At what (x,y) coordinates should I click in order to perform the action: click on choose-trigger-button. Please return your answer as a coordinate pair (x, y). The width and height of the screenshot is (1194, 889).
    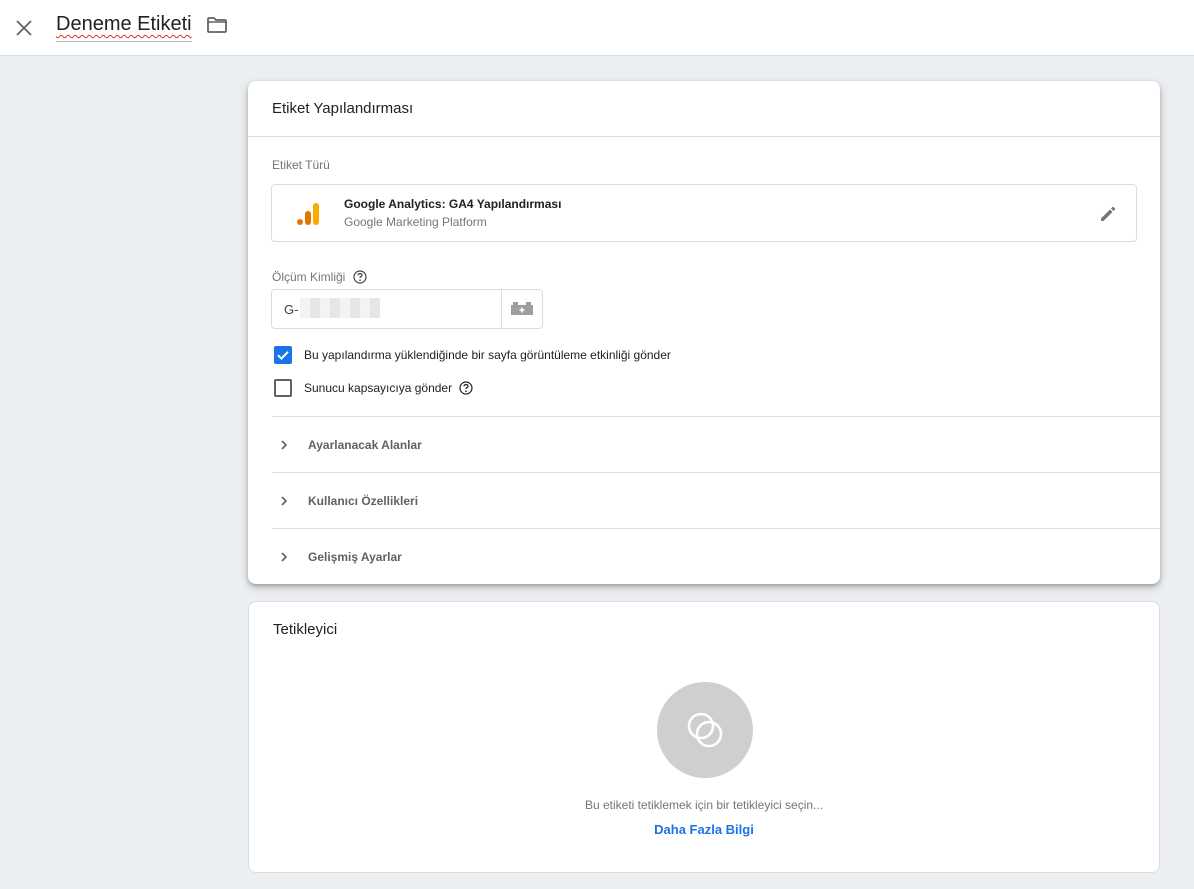
    Looking at the image, I should click on (705, 730).